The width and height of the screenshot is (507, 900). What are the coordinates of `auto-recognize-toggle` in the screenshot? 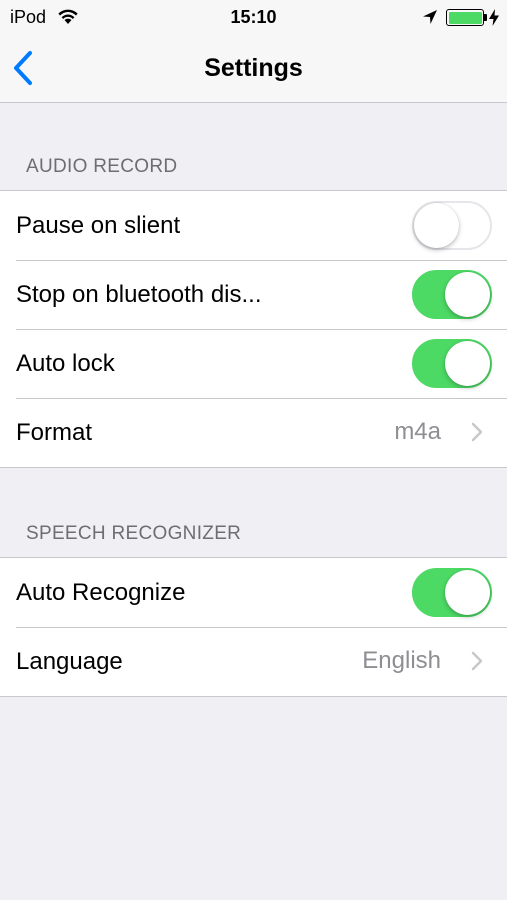 It's located at (452, 592).